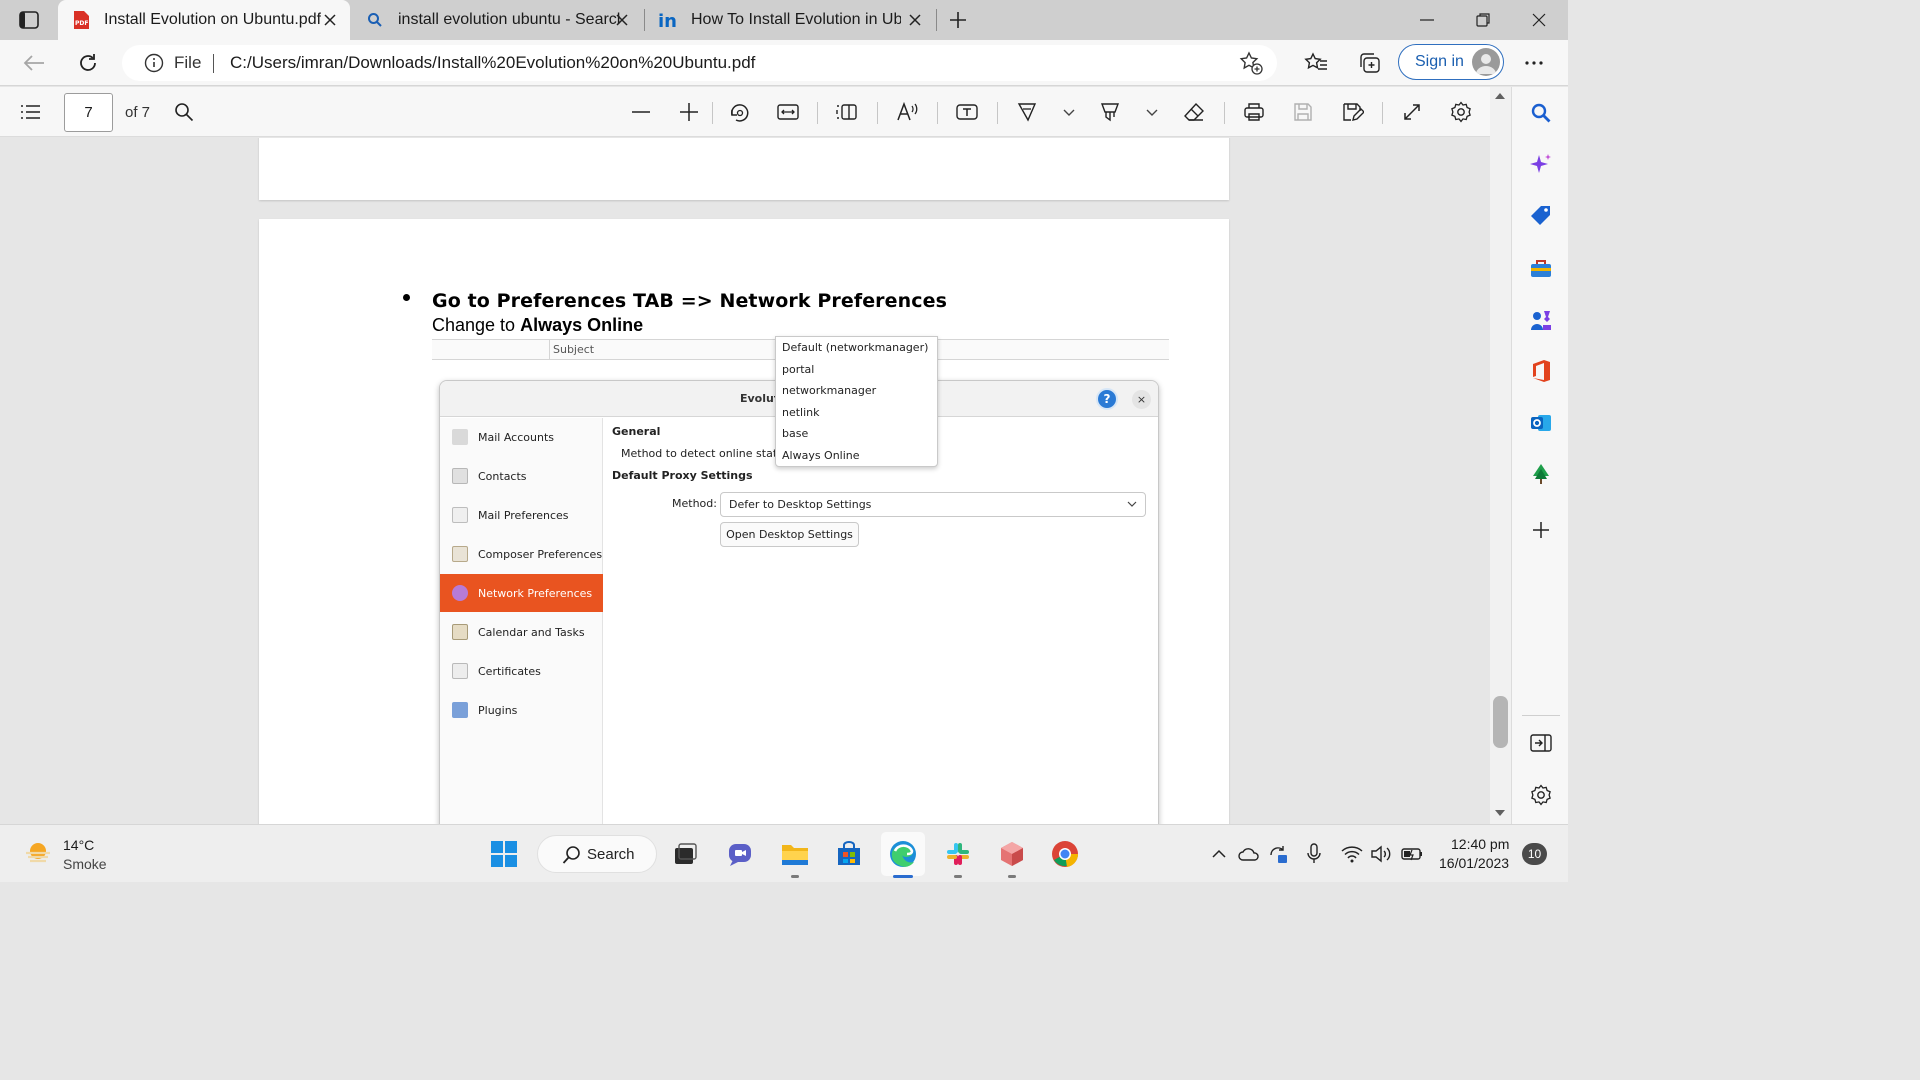  I want to click on minimize-button, so click(1427, 20).